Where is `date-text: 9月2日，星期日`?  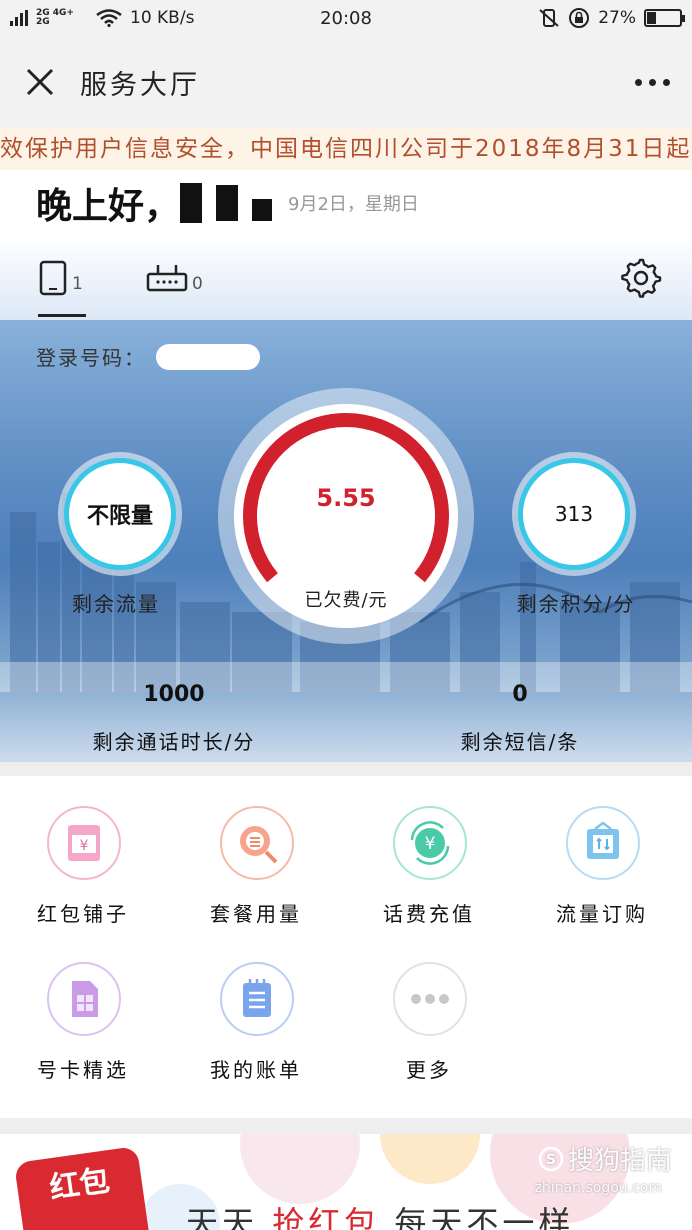 date-text: 9月2日，星期日 is located at coordinates (353, 204).